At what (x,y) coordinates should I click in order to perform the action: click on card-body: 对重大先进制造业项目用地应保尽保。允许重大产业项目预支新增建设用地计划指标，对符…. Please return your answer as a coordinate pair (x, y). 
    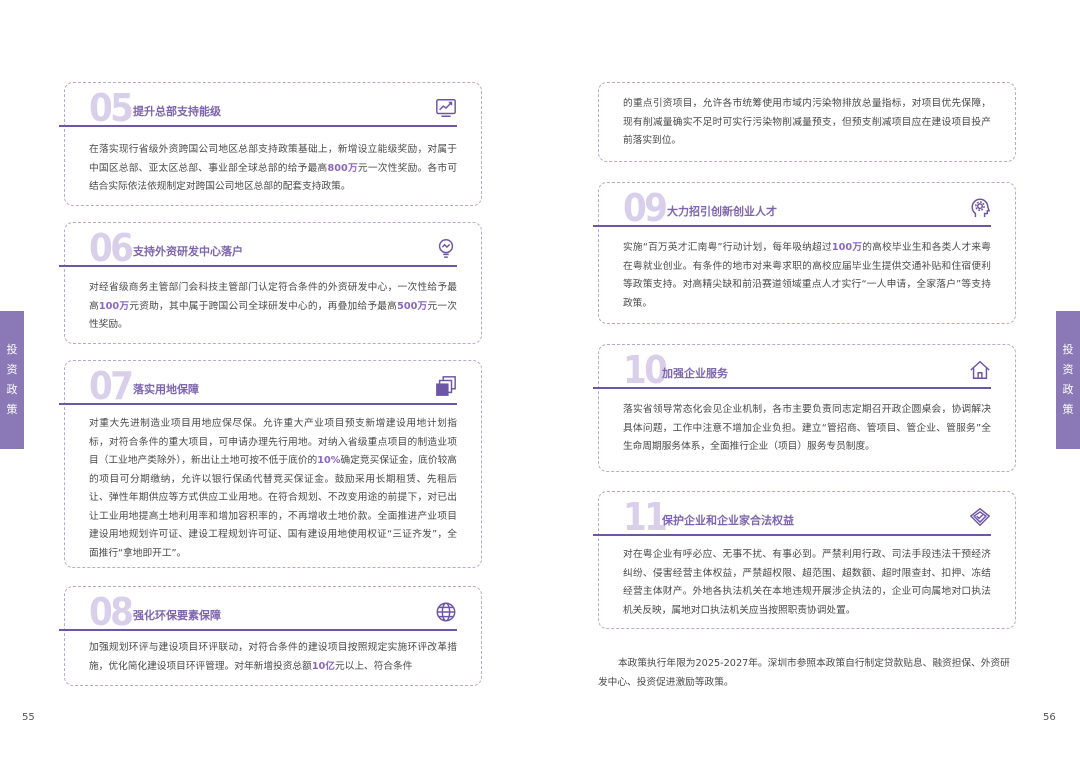
    Looking at the image, I should click on (273, 489).